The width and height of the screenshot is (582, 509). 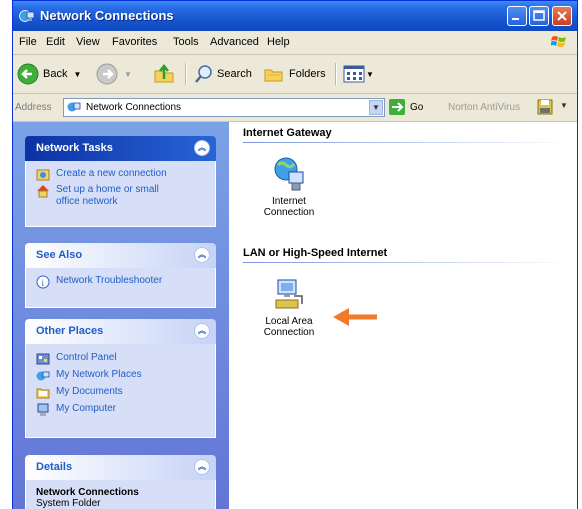 I want to click on folders-icon, so click(x=273, y=75).